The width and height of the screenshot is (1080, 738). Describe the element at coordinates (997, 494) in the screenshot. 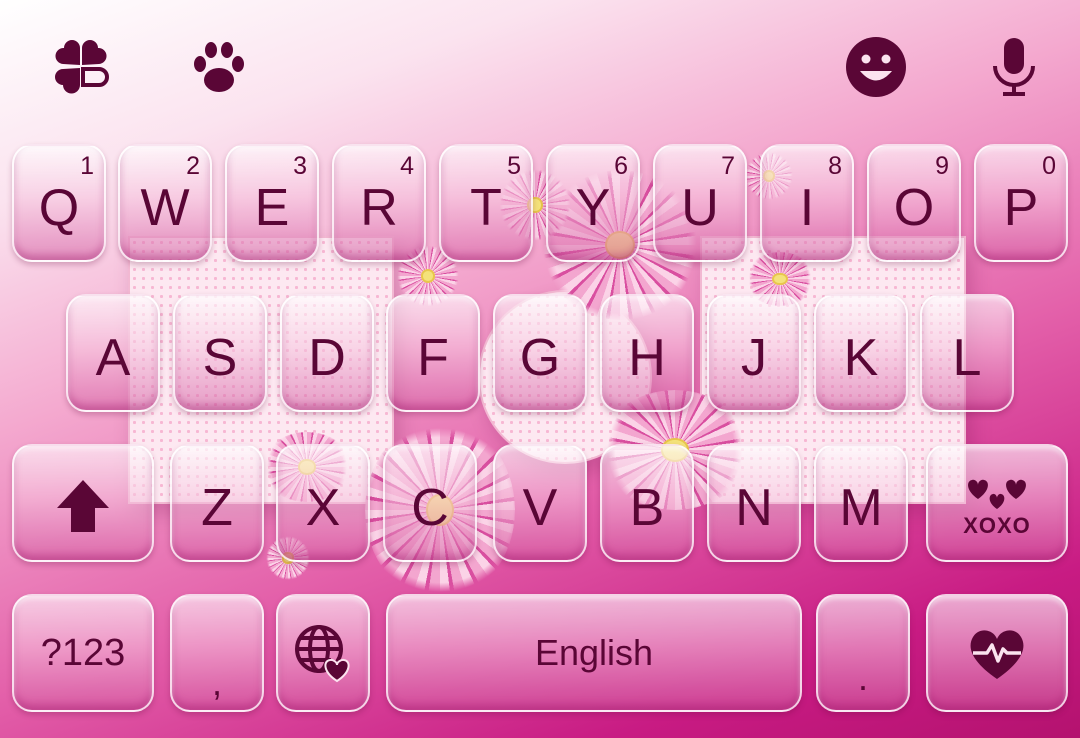

I see `hearts-icon` at that location.